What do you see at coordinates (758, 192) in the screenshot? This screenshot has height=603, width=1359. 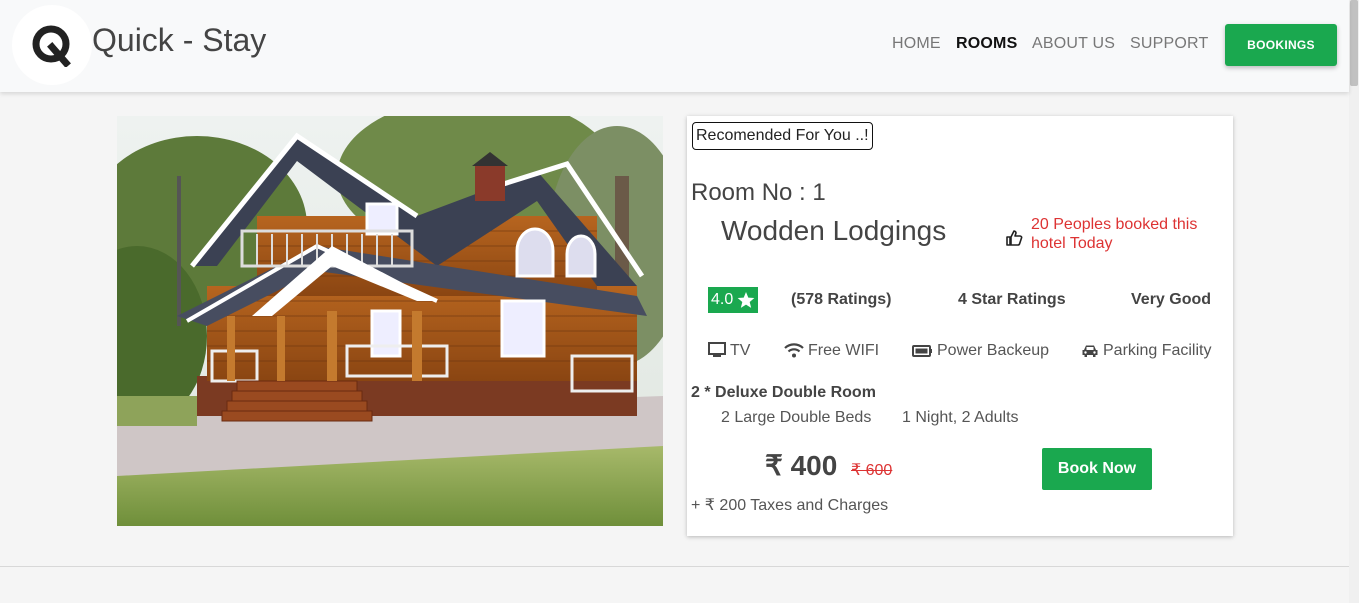 I see `room-number: Room No : 1` at bounding box center [758, 192].